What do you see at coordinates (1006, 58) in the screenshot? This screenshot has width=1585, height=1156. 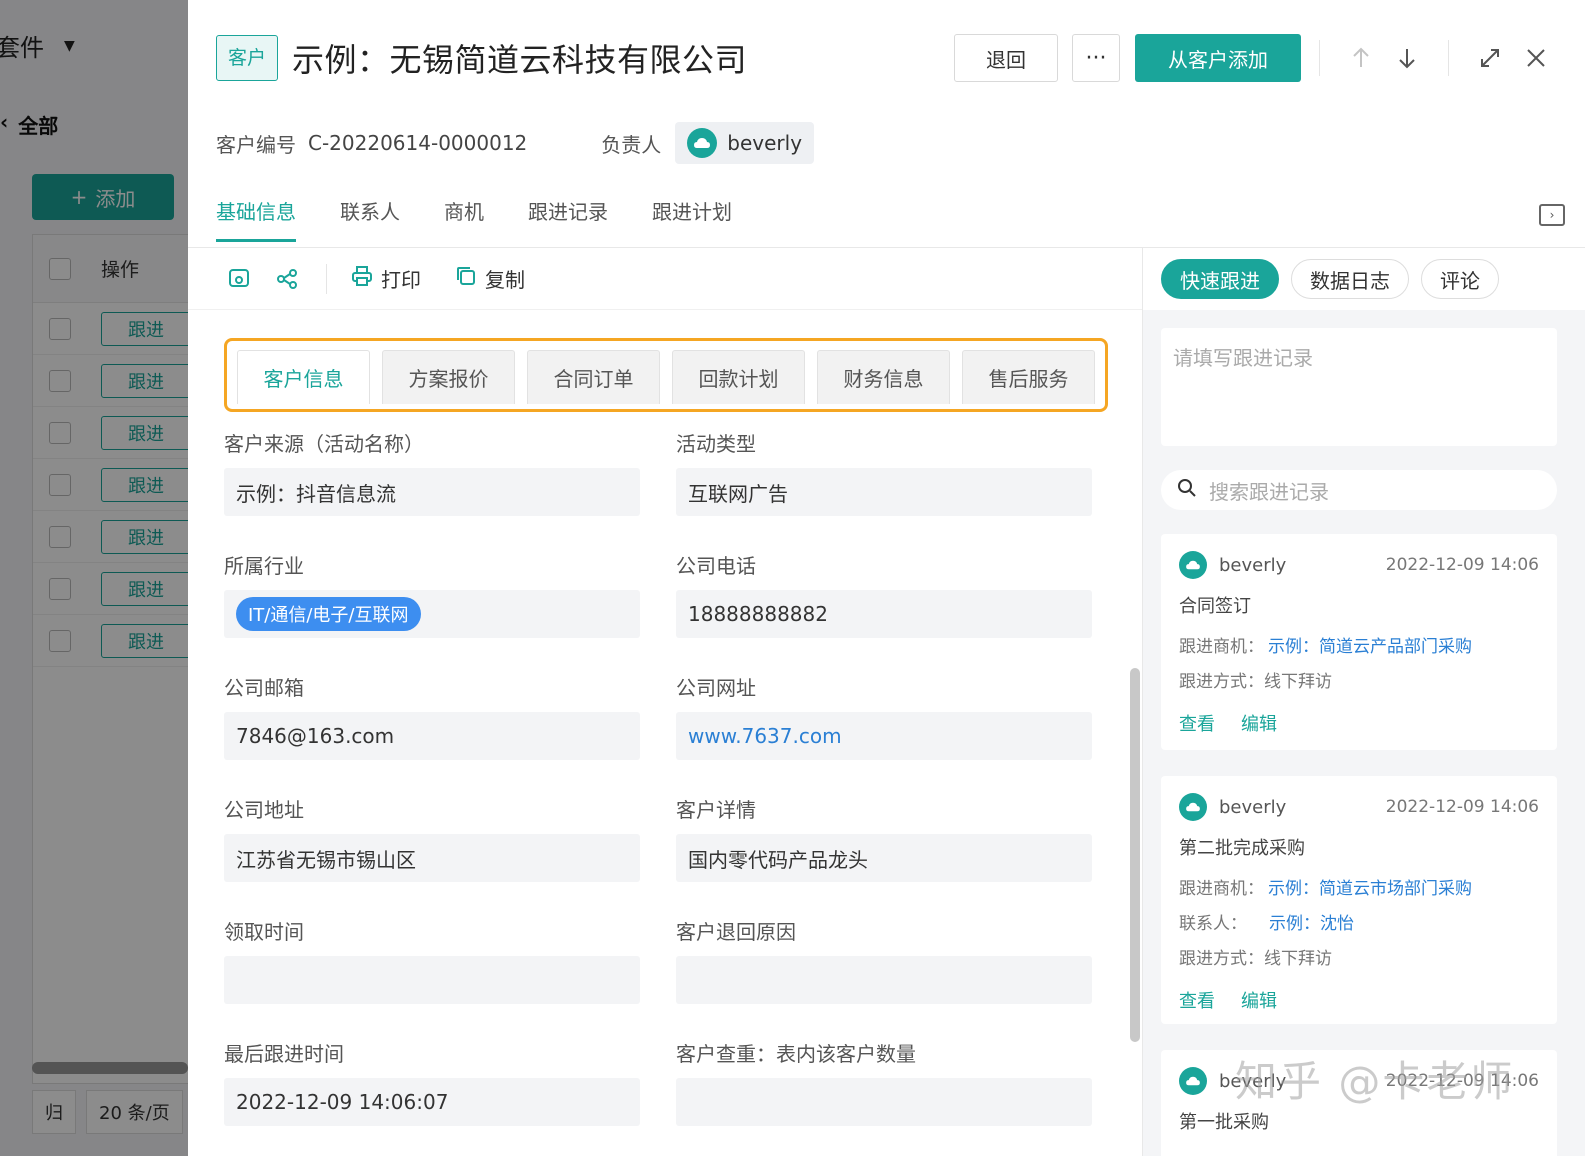 I see `back-button: 退回` at bounding box center [1006, 58].